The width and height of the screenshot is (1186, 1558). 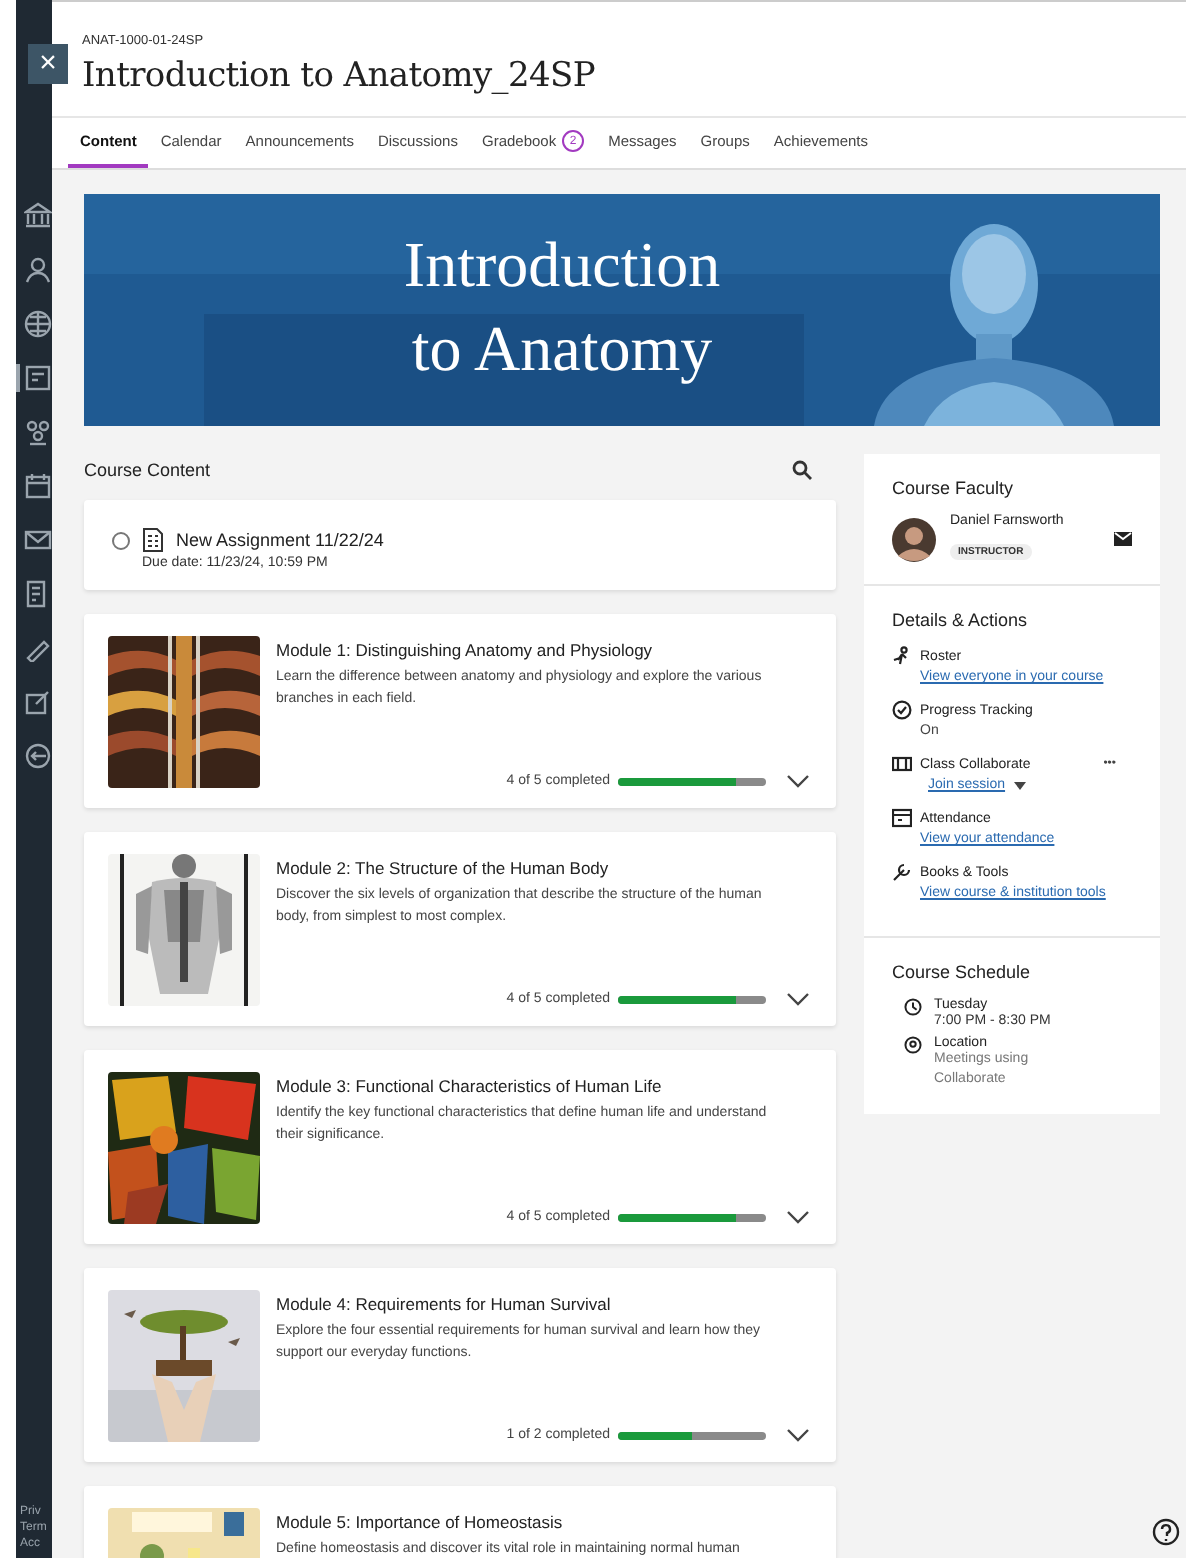 I want to click on caret-icon, so click(x=1019, y=785).